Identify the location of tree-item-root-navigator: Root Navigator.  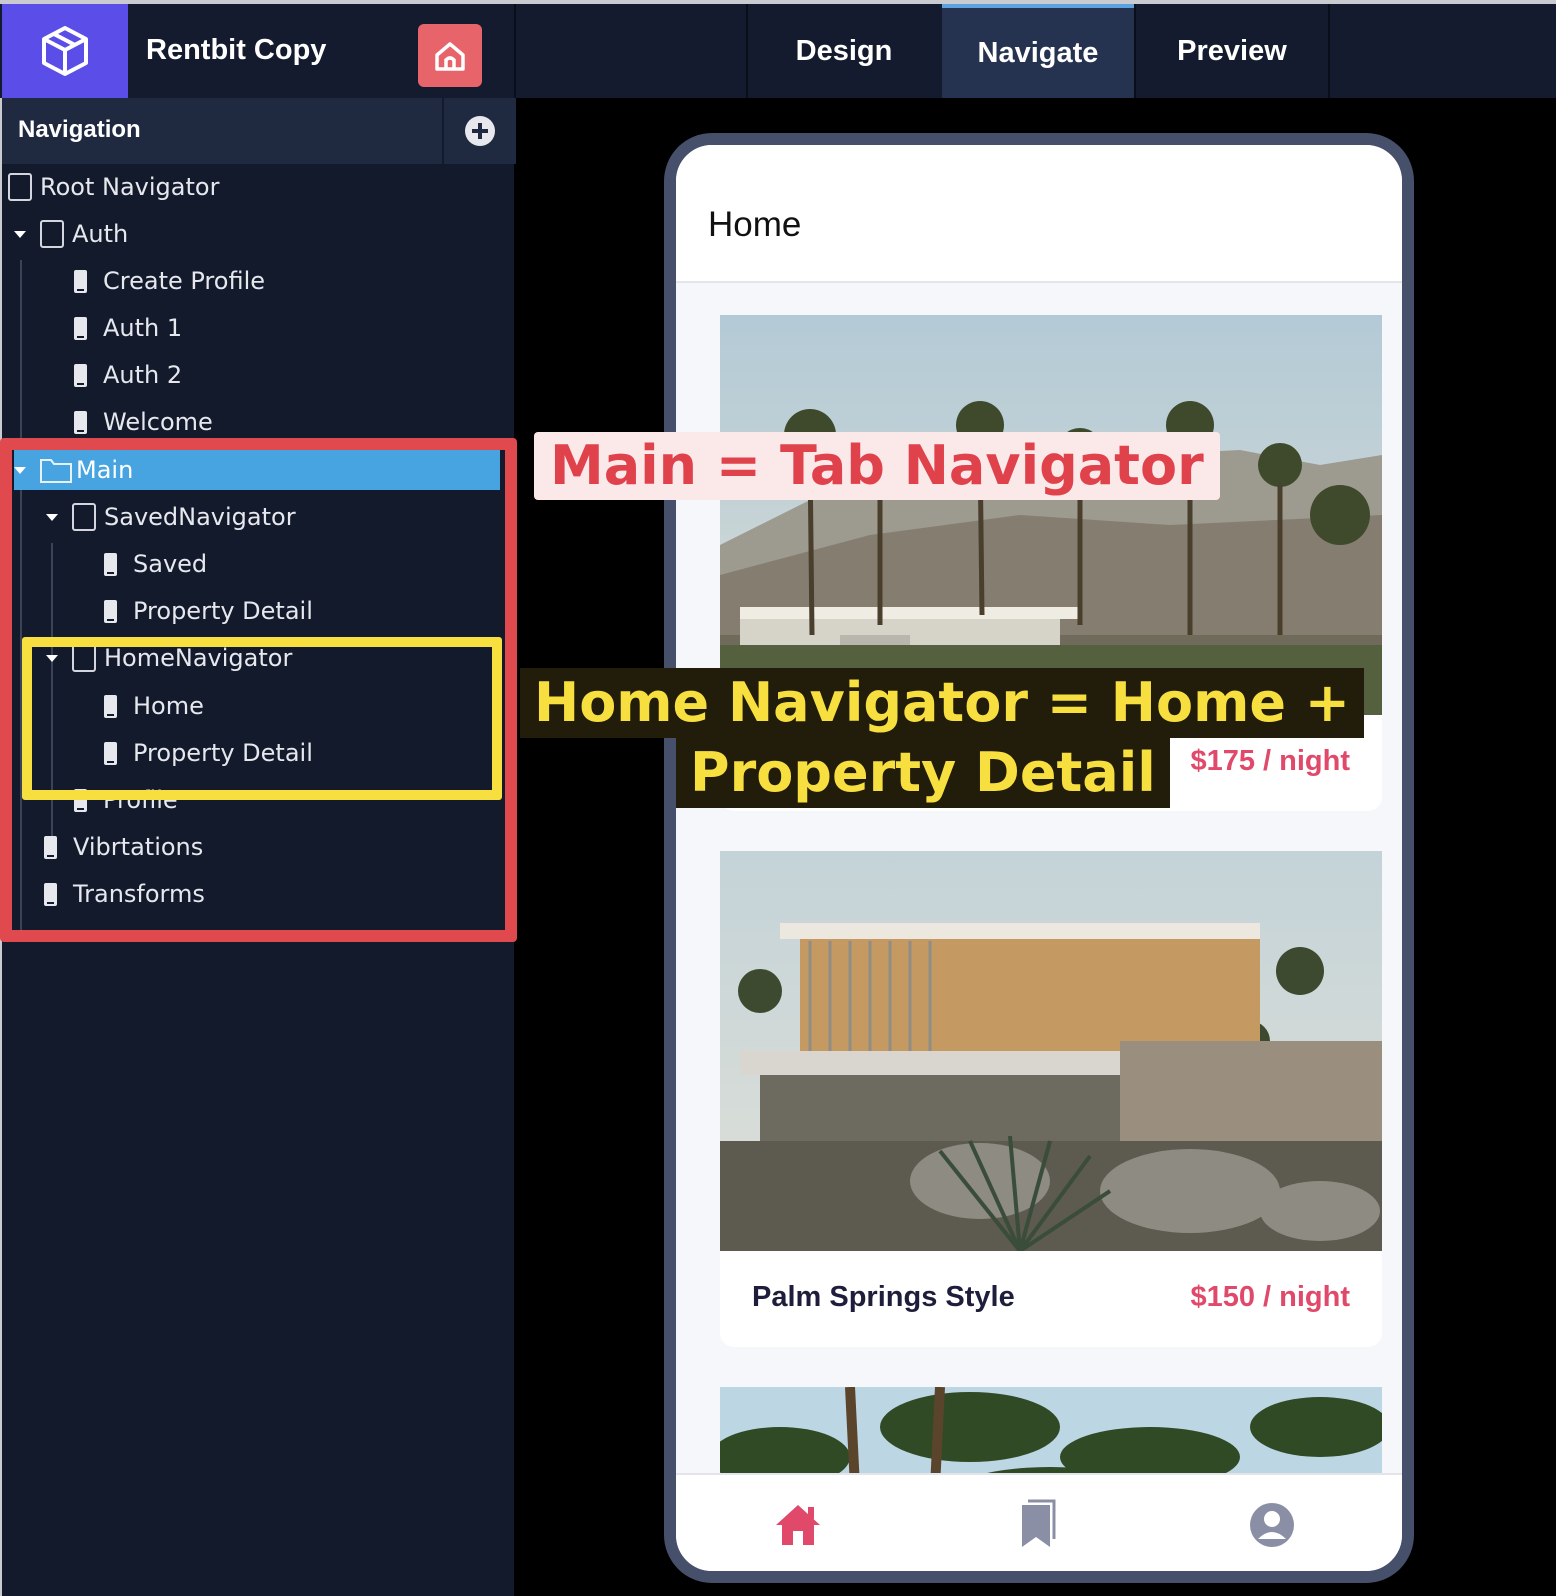
(113, 187).